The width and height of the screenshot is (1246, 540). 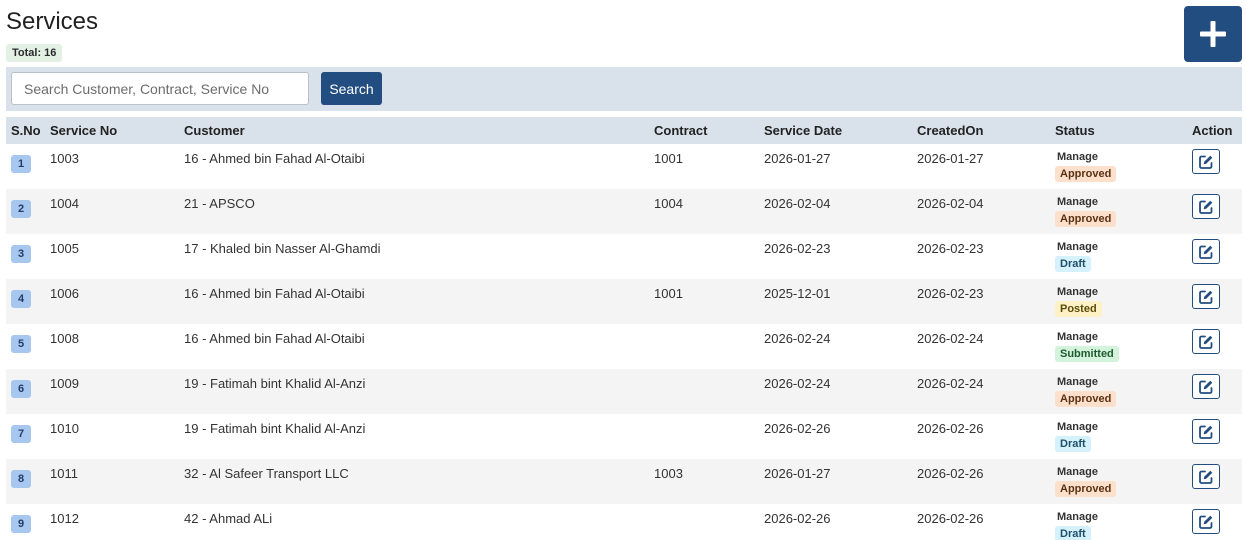 I want to click on column-header-service-no: Service No, so click(x=112, y=130).